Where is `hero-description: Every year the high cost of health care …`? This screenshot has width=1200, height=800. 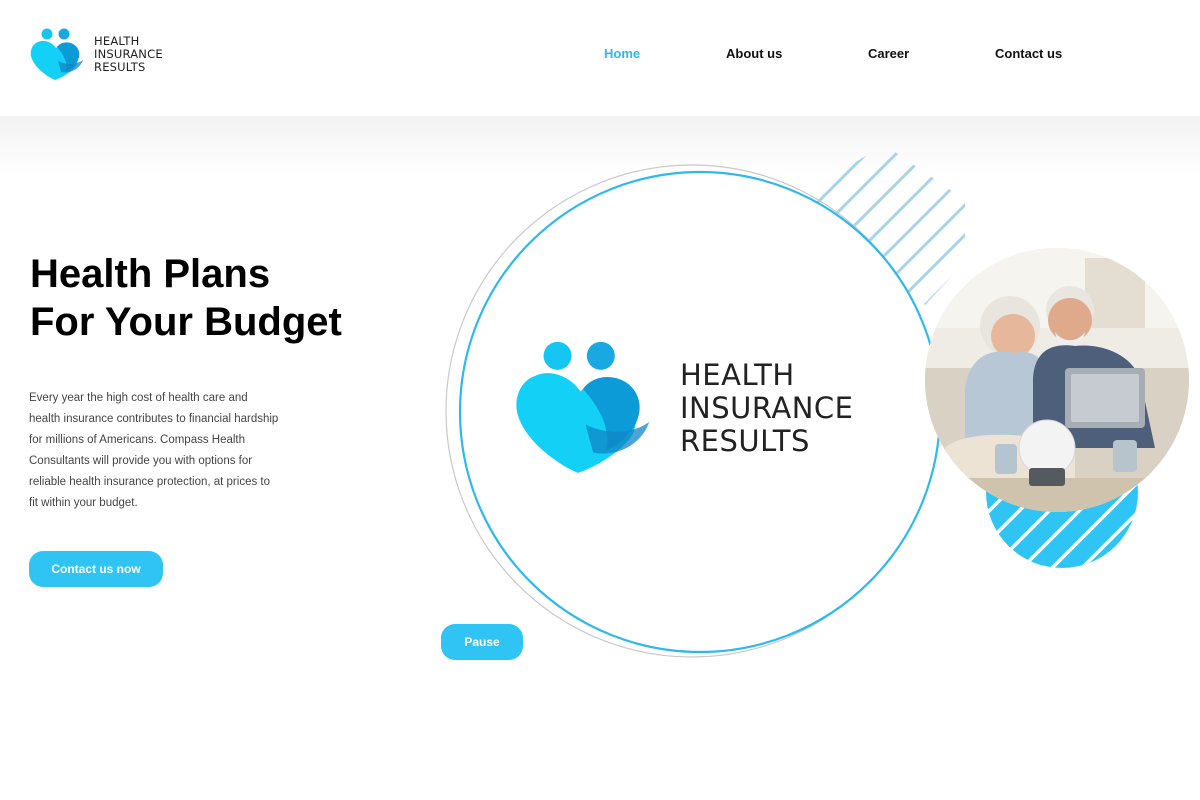
hero-description: Every year the high cost of health care … is located at coordinates (154, 450).